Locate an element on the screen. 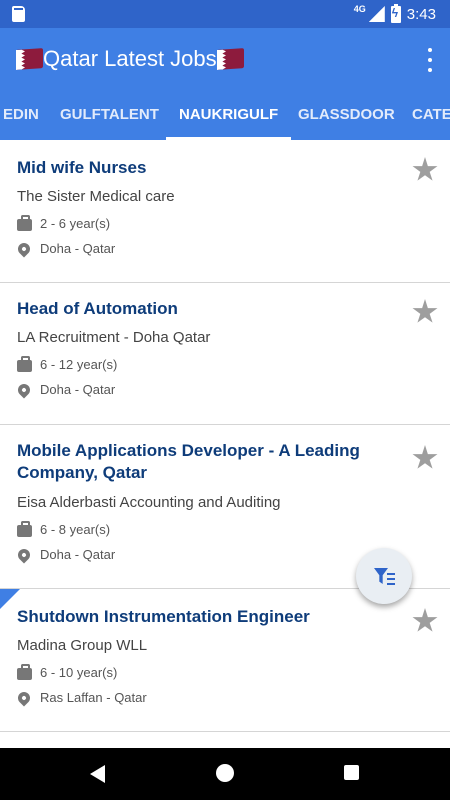 The width and height of the screenshot is (450, 800). app-bar: Qatar Latest Jobs is located at coordinates (225, 60).